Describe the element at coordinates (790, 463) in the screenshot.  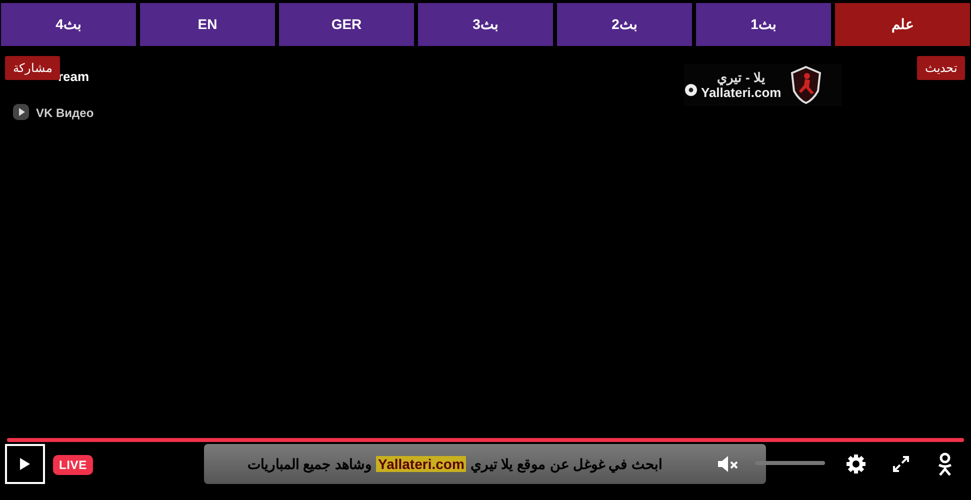
I see `volume-track` at that location.